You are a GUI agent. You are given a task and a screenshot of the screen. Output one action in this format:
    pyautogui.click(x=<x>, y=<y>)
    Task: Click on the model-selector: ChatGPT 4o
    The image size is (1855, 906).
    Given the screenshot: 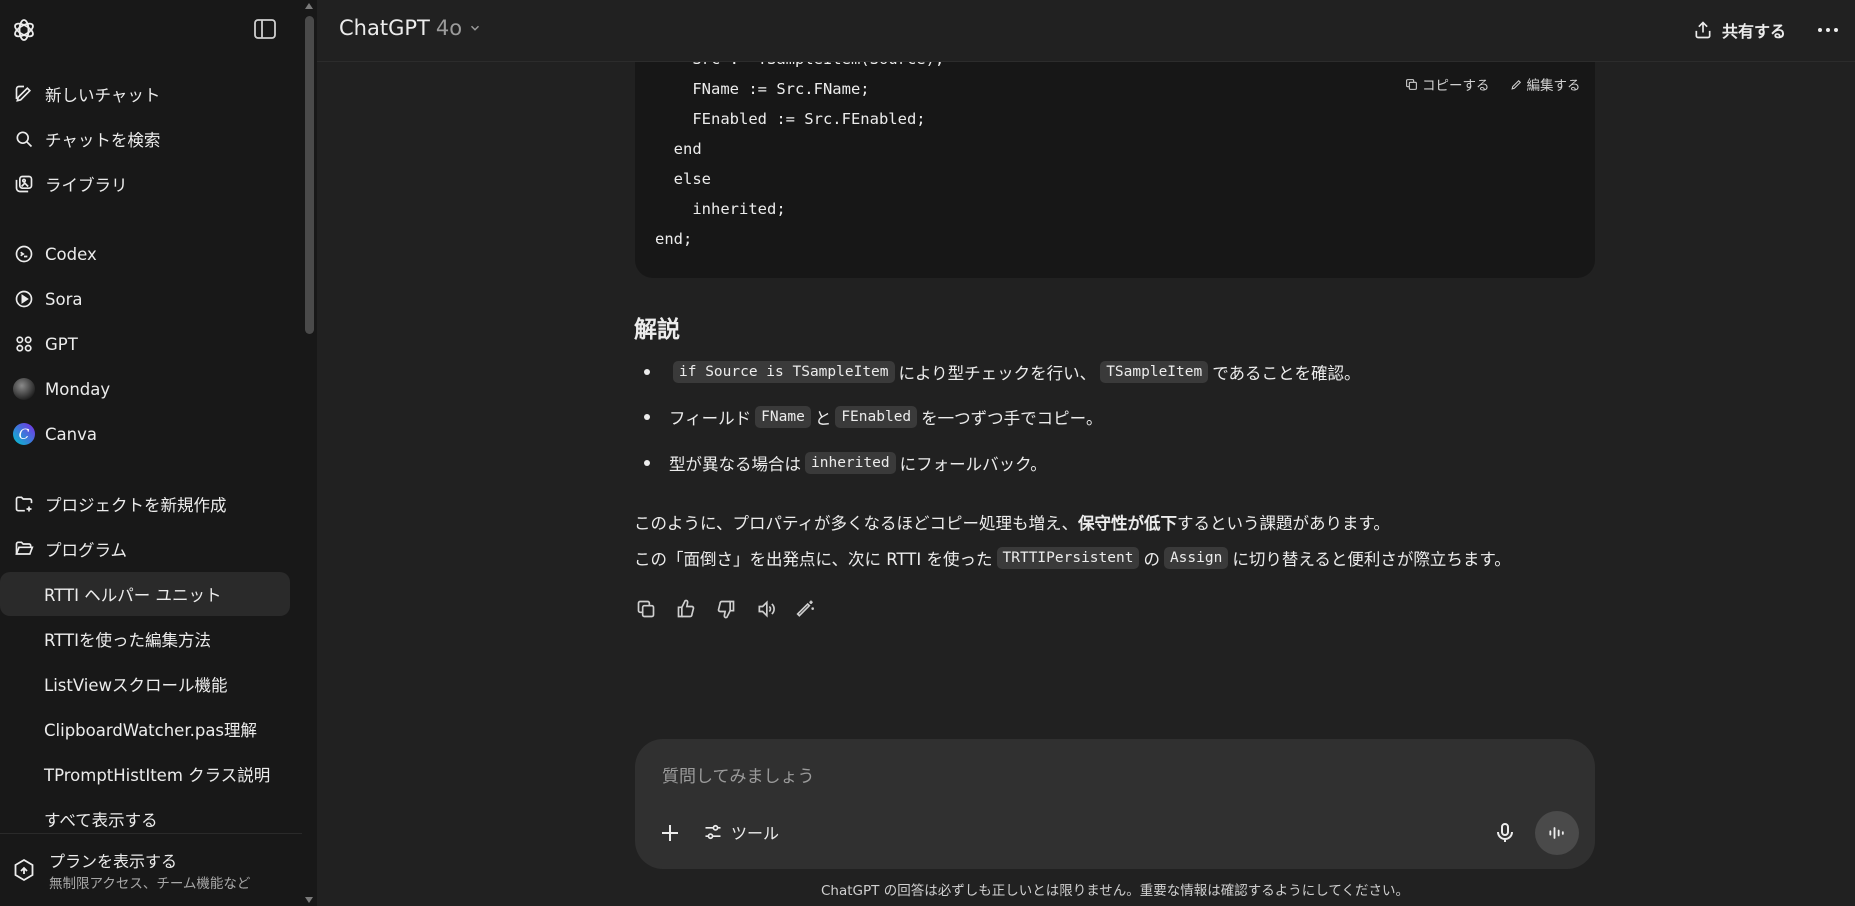 What is the action you would take?
    pyautogui.click(x=410, y=28)
    